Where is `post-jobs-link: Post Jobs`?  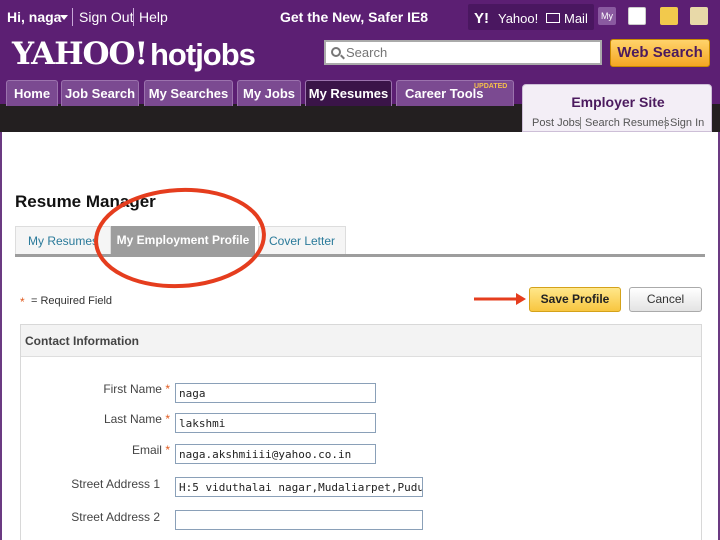
post-jobs-link: Post Jobs is located at coordinates (556, 123).